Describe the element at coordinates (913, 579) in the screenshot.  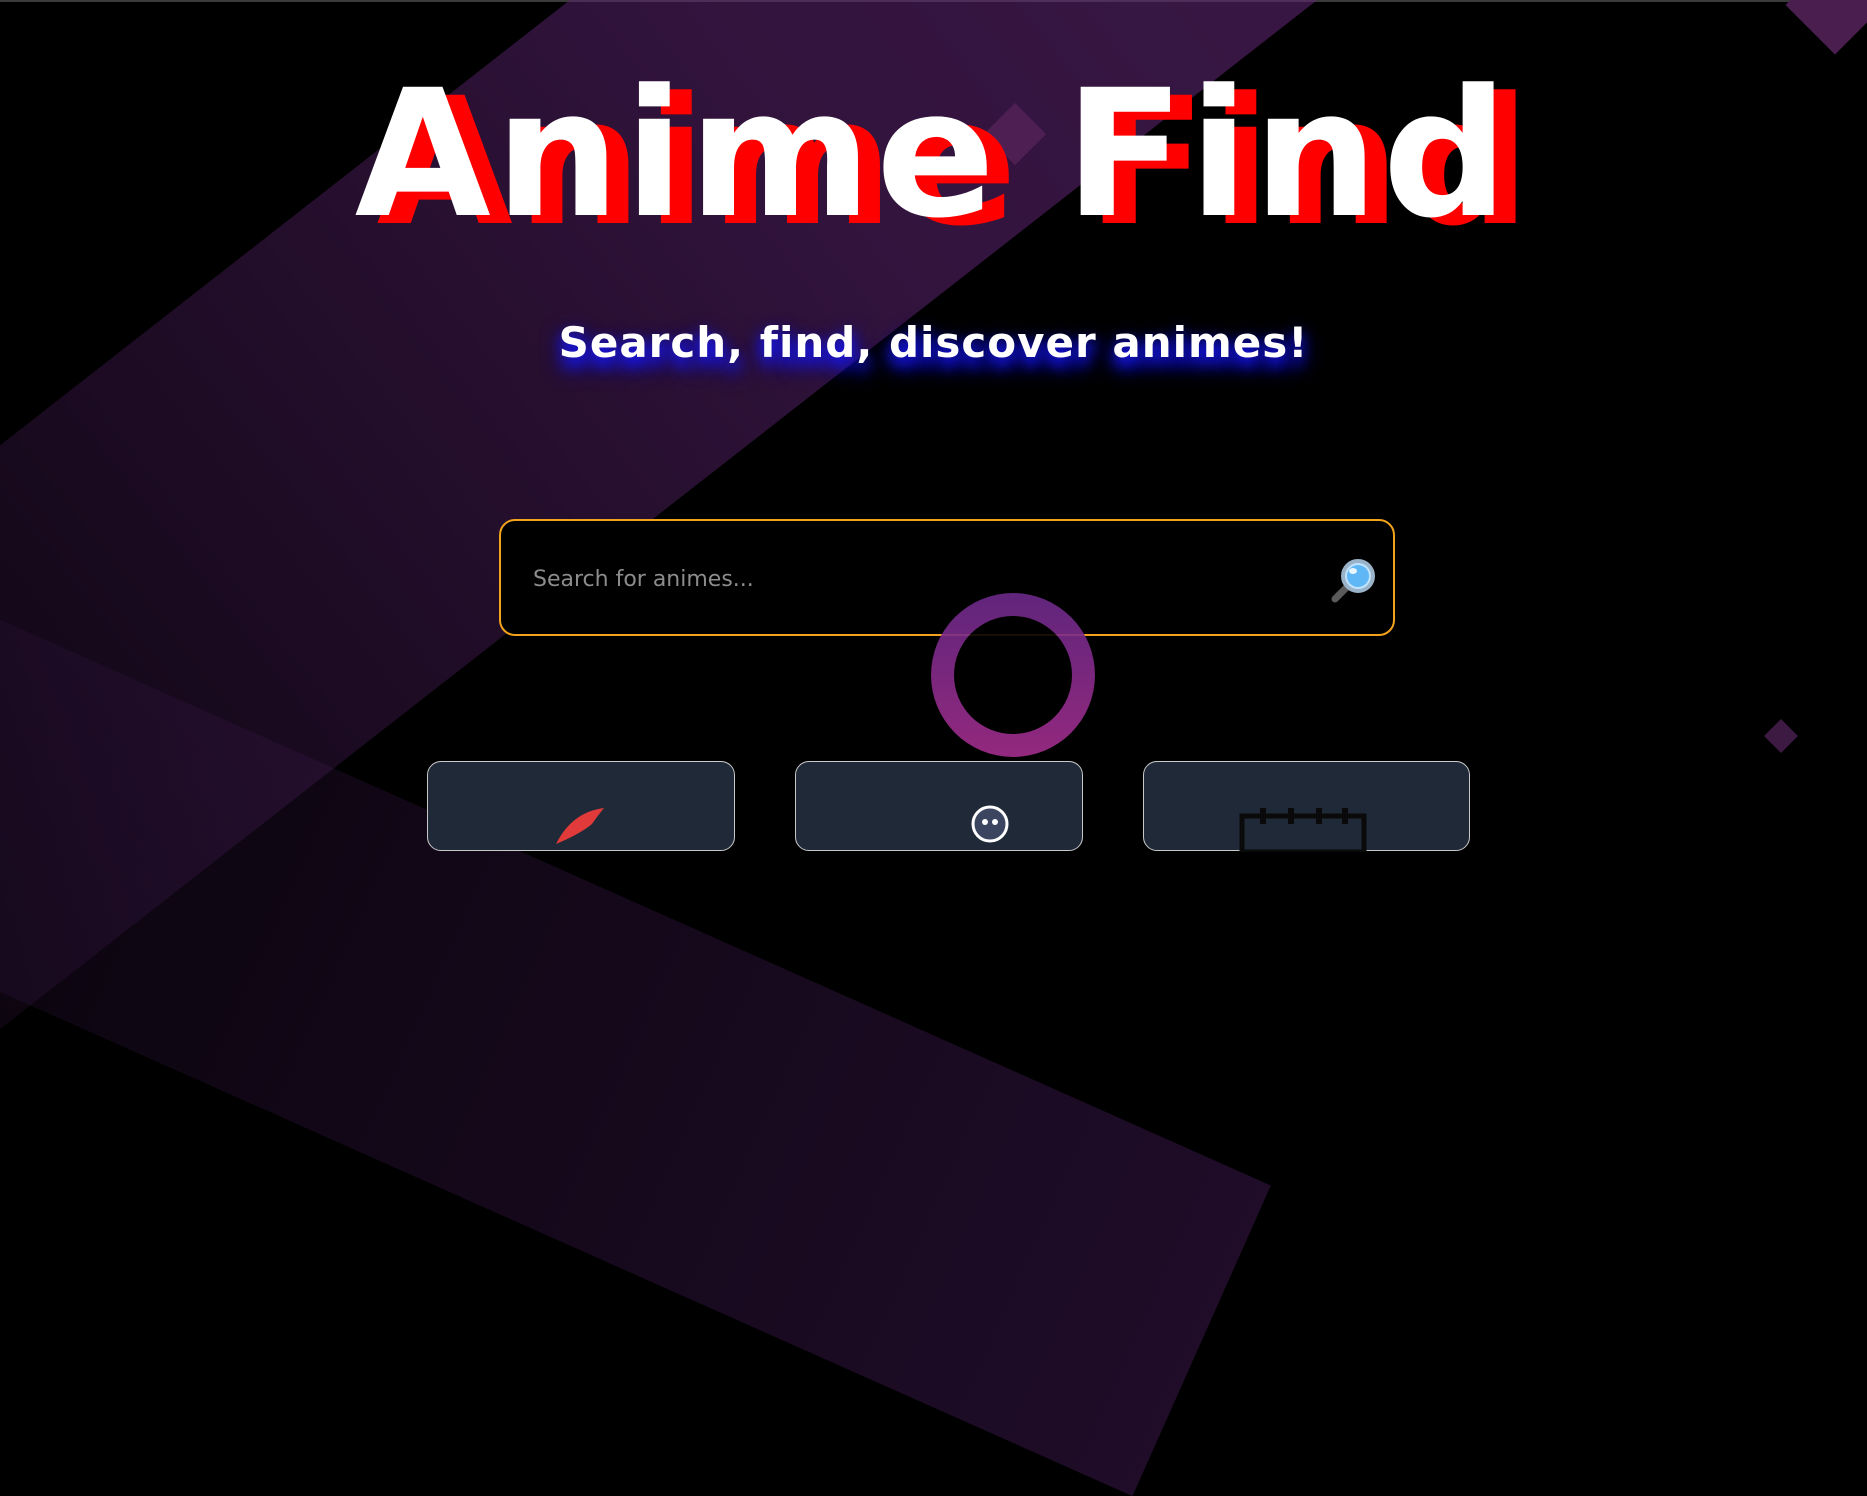
I see `search-input` at that location.